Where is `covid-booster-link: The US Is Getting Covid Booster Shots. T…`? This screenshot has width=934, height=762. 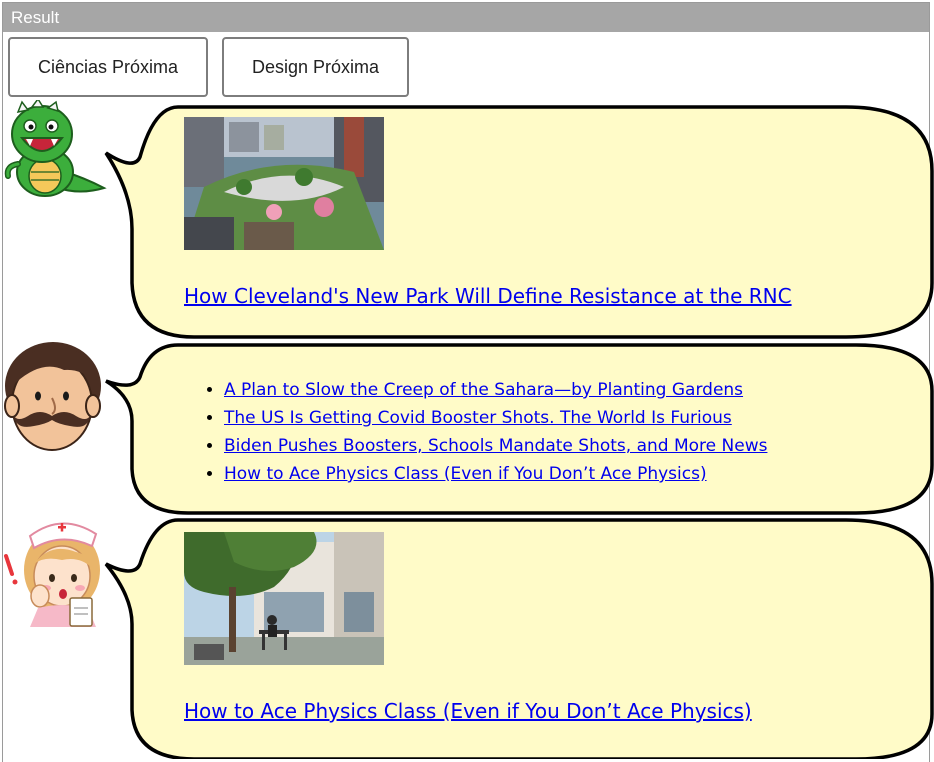
covid-booster-link: The US Is Getting Covid Booster Shots. T… is located at coordinates (478, 418).